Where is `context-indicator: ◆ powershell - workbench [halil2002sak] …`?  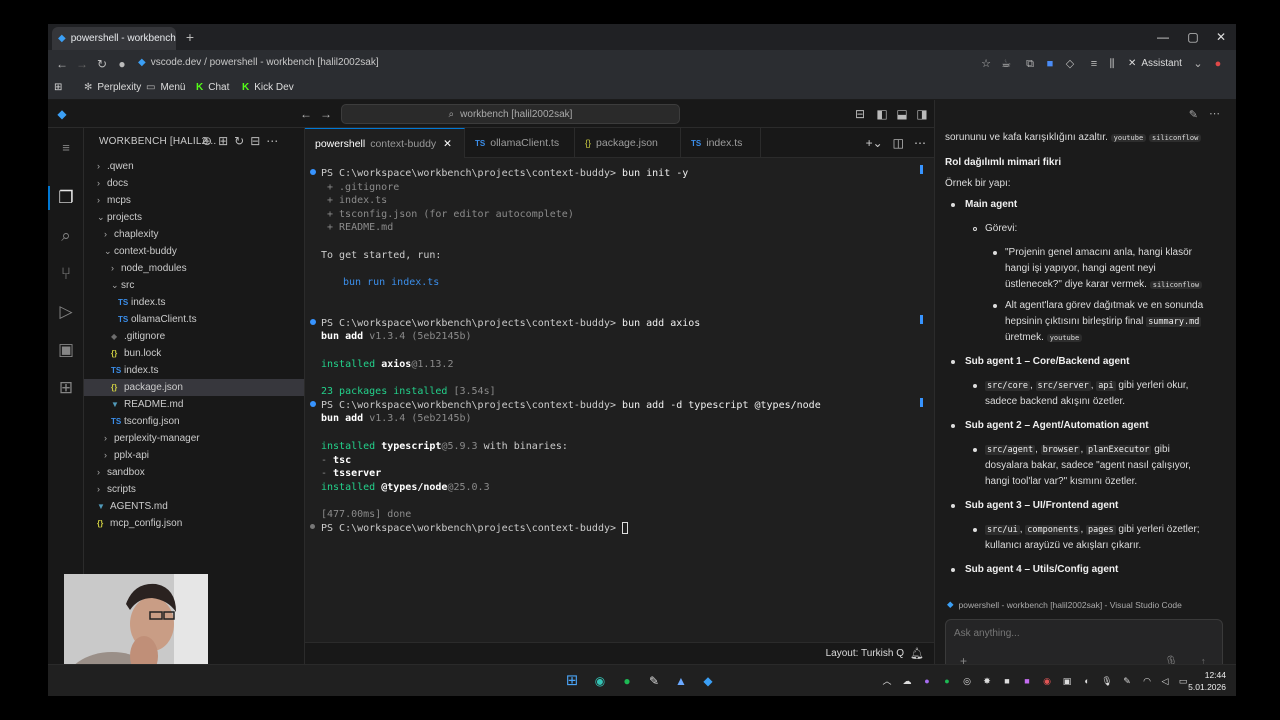 context-indicator: ◆ powershell - workbench [halil2002sak] … is located at coordinates (1064, 604).